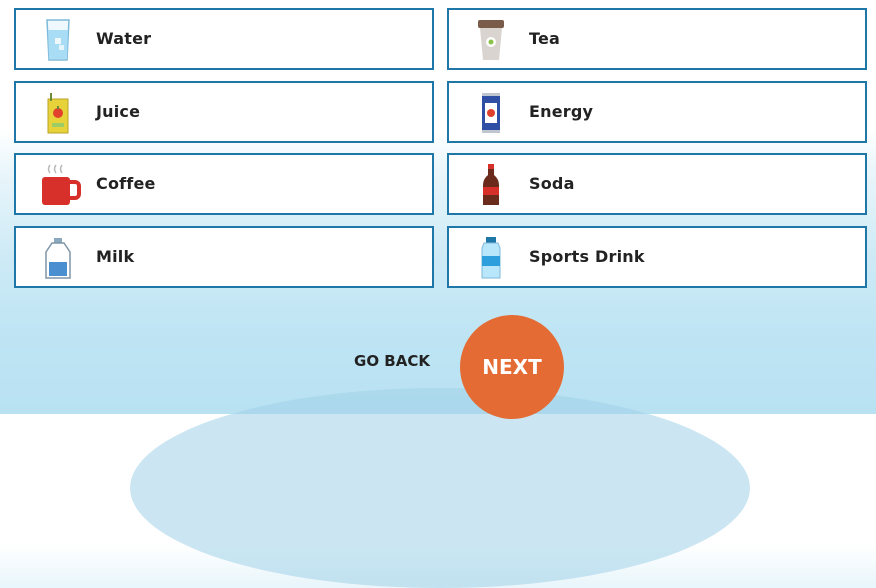  What do you see at coordinates (126, 183) in the screenshot?
I see `option-label: Coffee` at bounding box center [126, 183].